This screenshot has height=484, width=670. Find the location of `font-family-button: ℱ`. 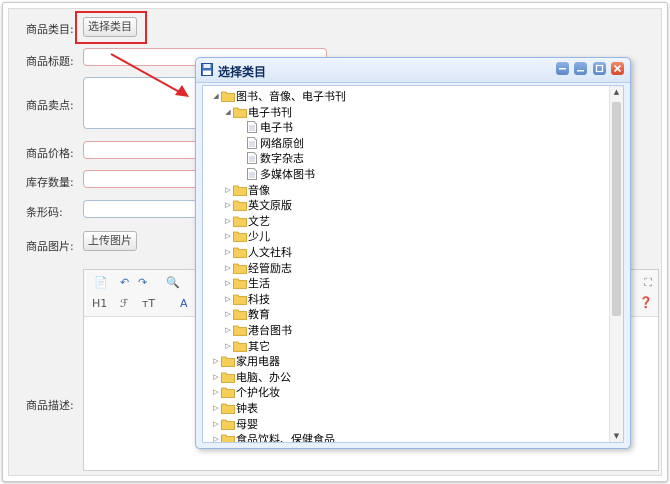

font-family-button: ℱ is located at coordinates (124, 303).